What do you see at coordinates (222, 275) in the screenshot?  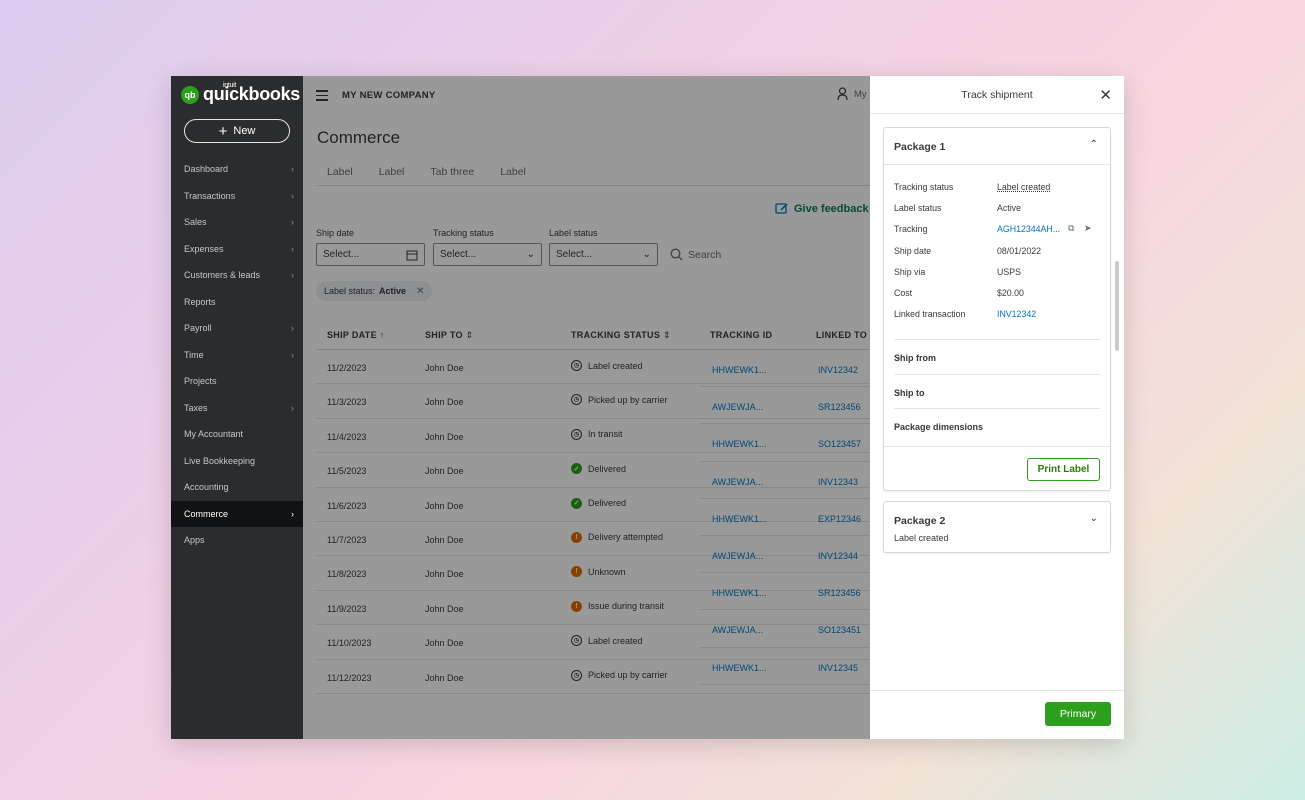 I see `sidebar-item-label: Customers & leads` at bounding box center [222, 275].